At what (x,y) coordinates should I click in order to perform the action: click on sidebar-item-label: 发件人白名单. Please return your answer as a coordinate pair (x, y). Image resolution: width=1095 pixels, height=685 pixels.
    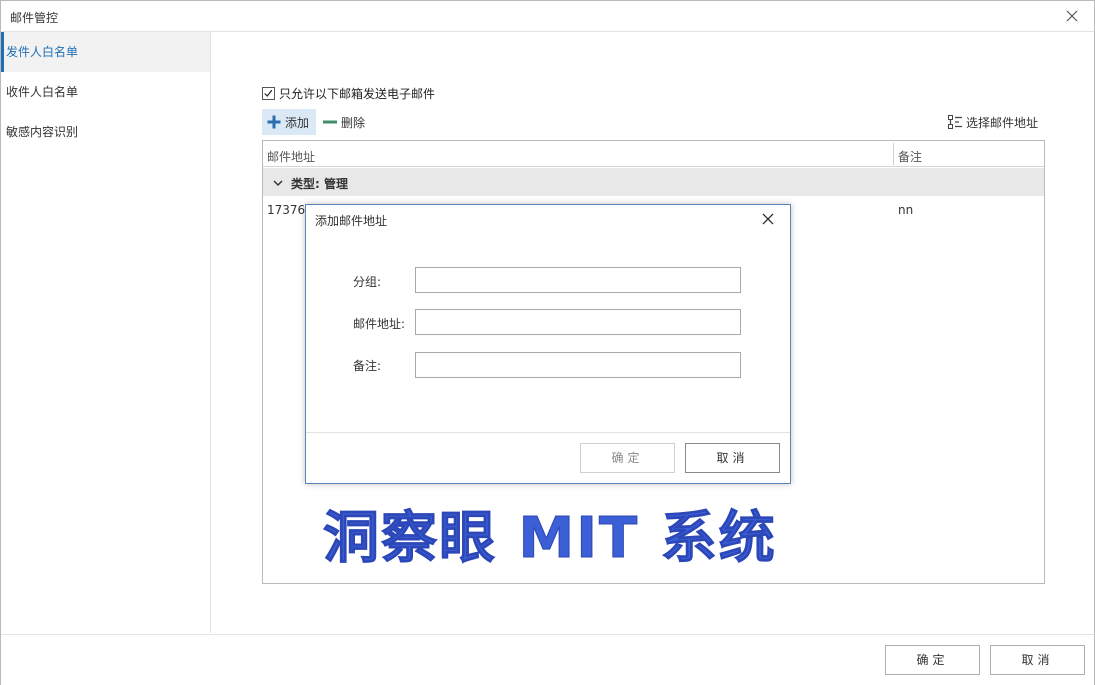
    Looking at the image, I should click on (42, 52).